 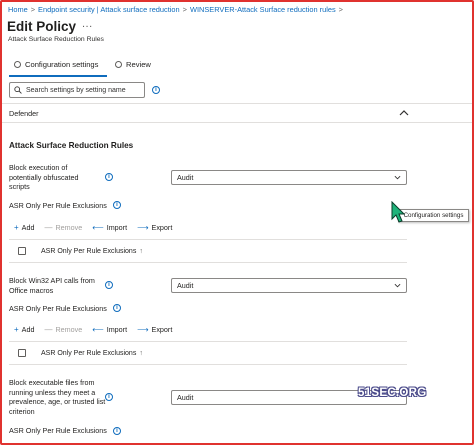 I want to click on search-icon, so click(x=18, y=90).